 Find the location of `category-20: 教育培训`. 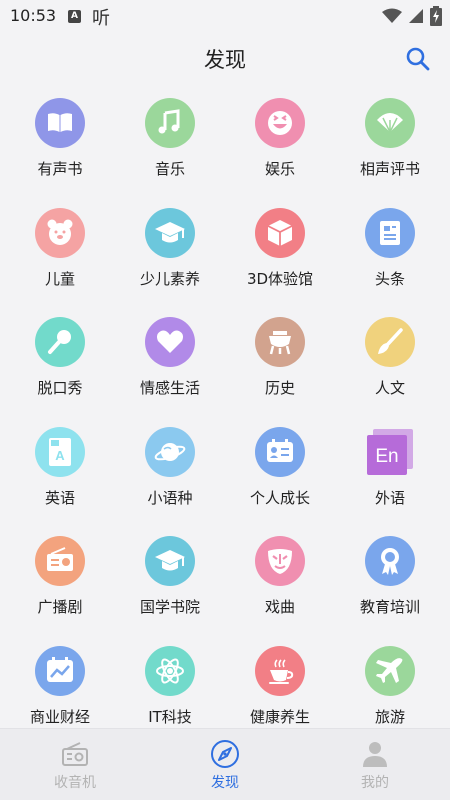

category-20: 教育培训 is located at coordinates (390, 579).